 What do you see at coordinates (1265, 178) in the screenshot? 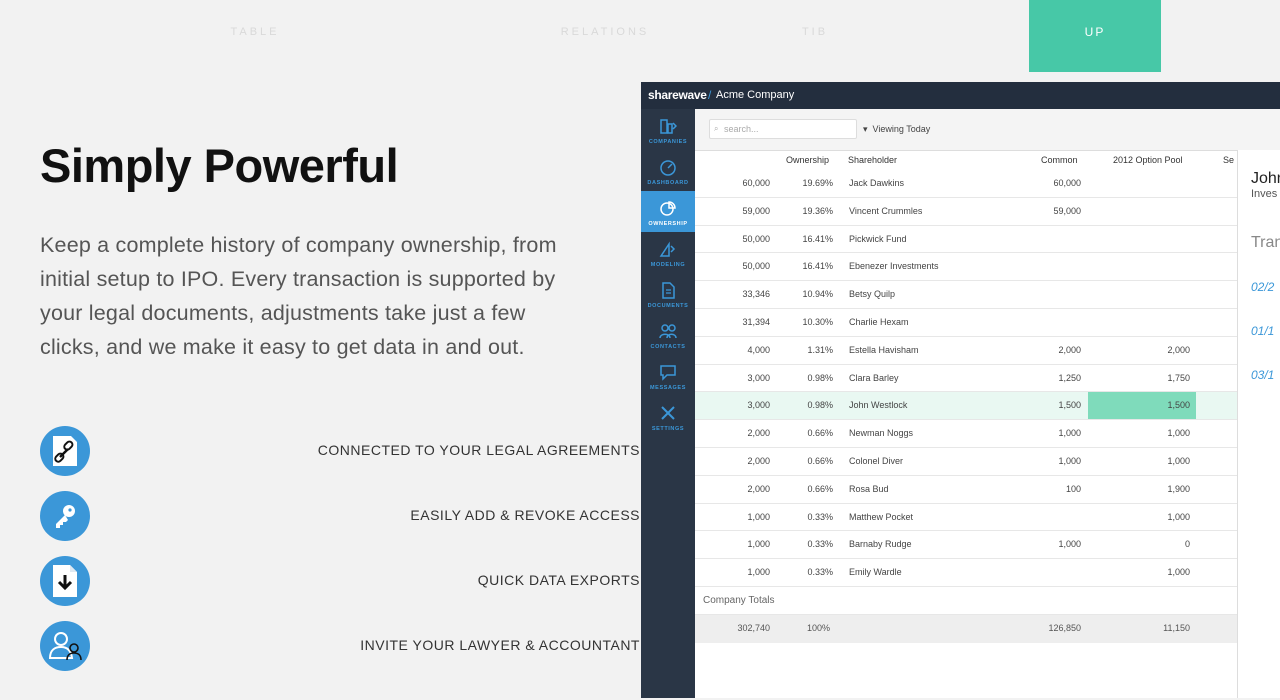
I see `panel-name: John` at bounding box center [1265, 178].